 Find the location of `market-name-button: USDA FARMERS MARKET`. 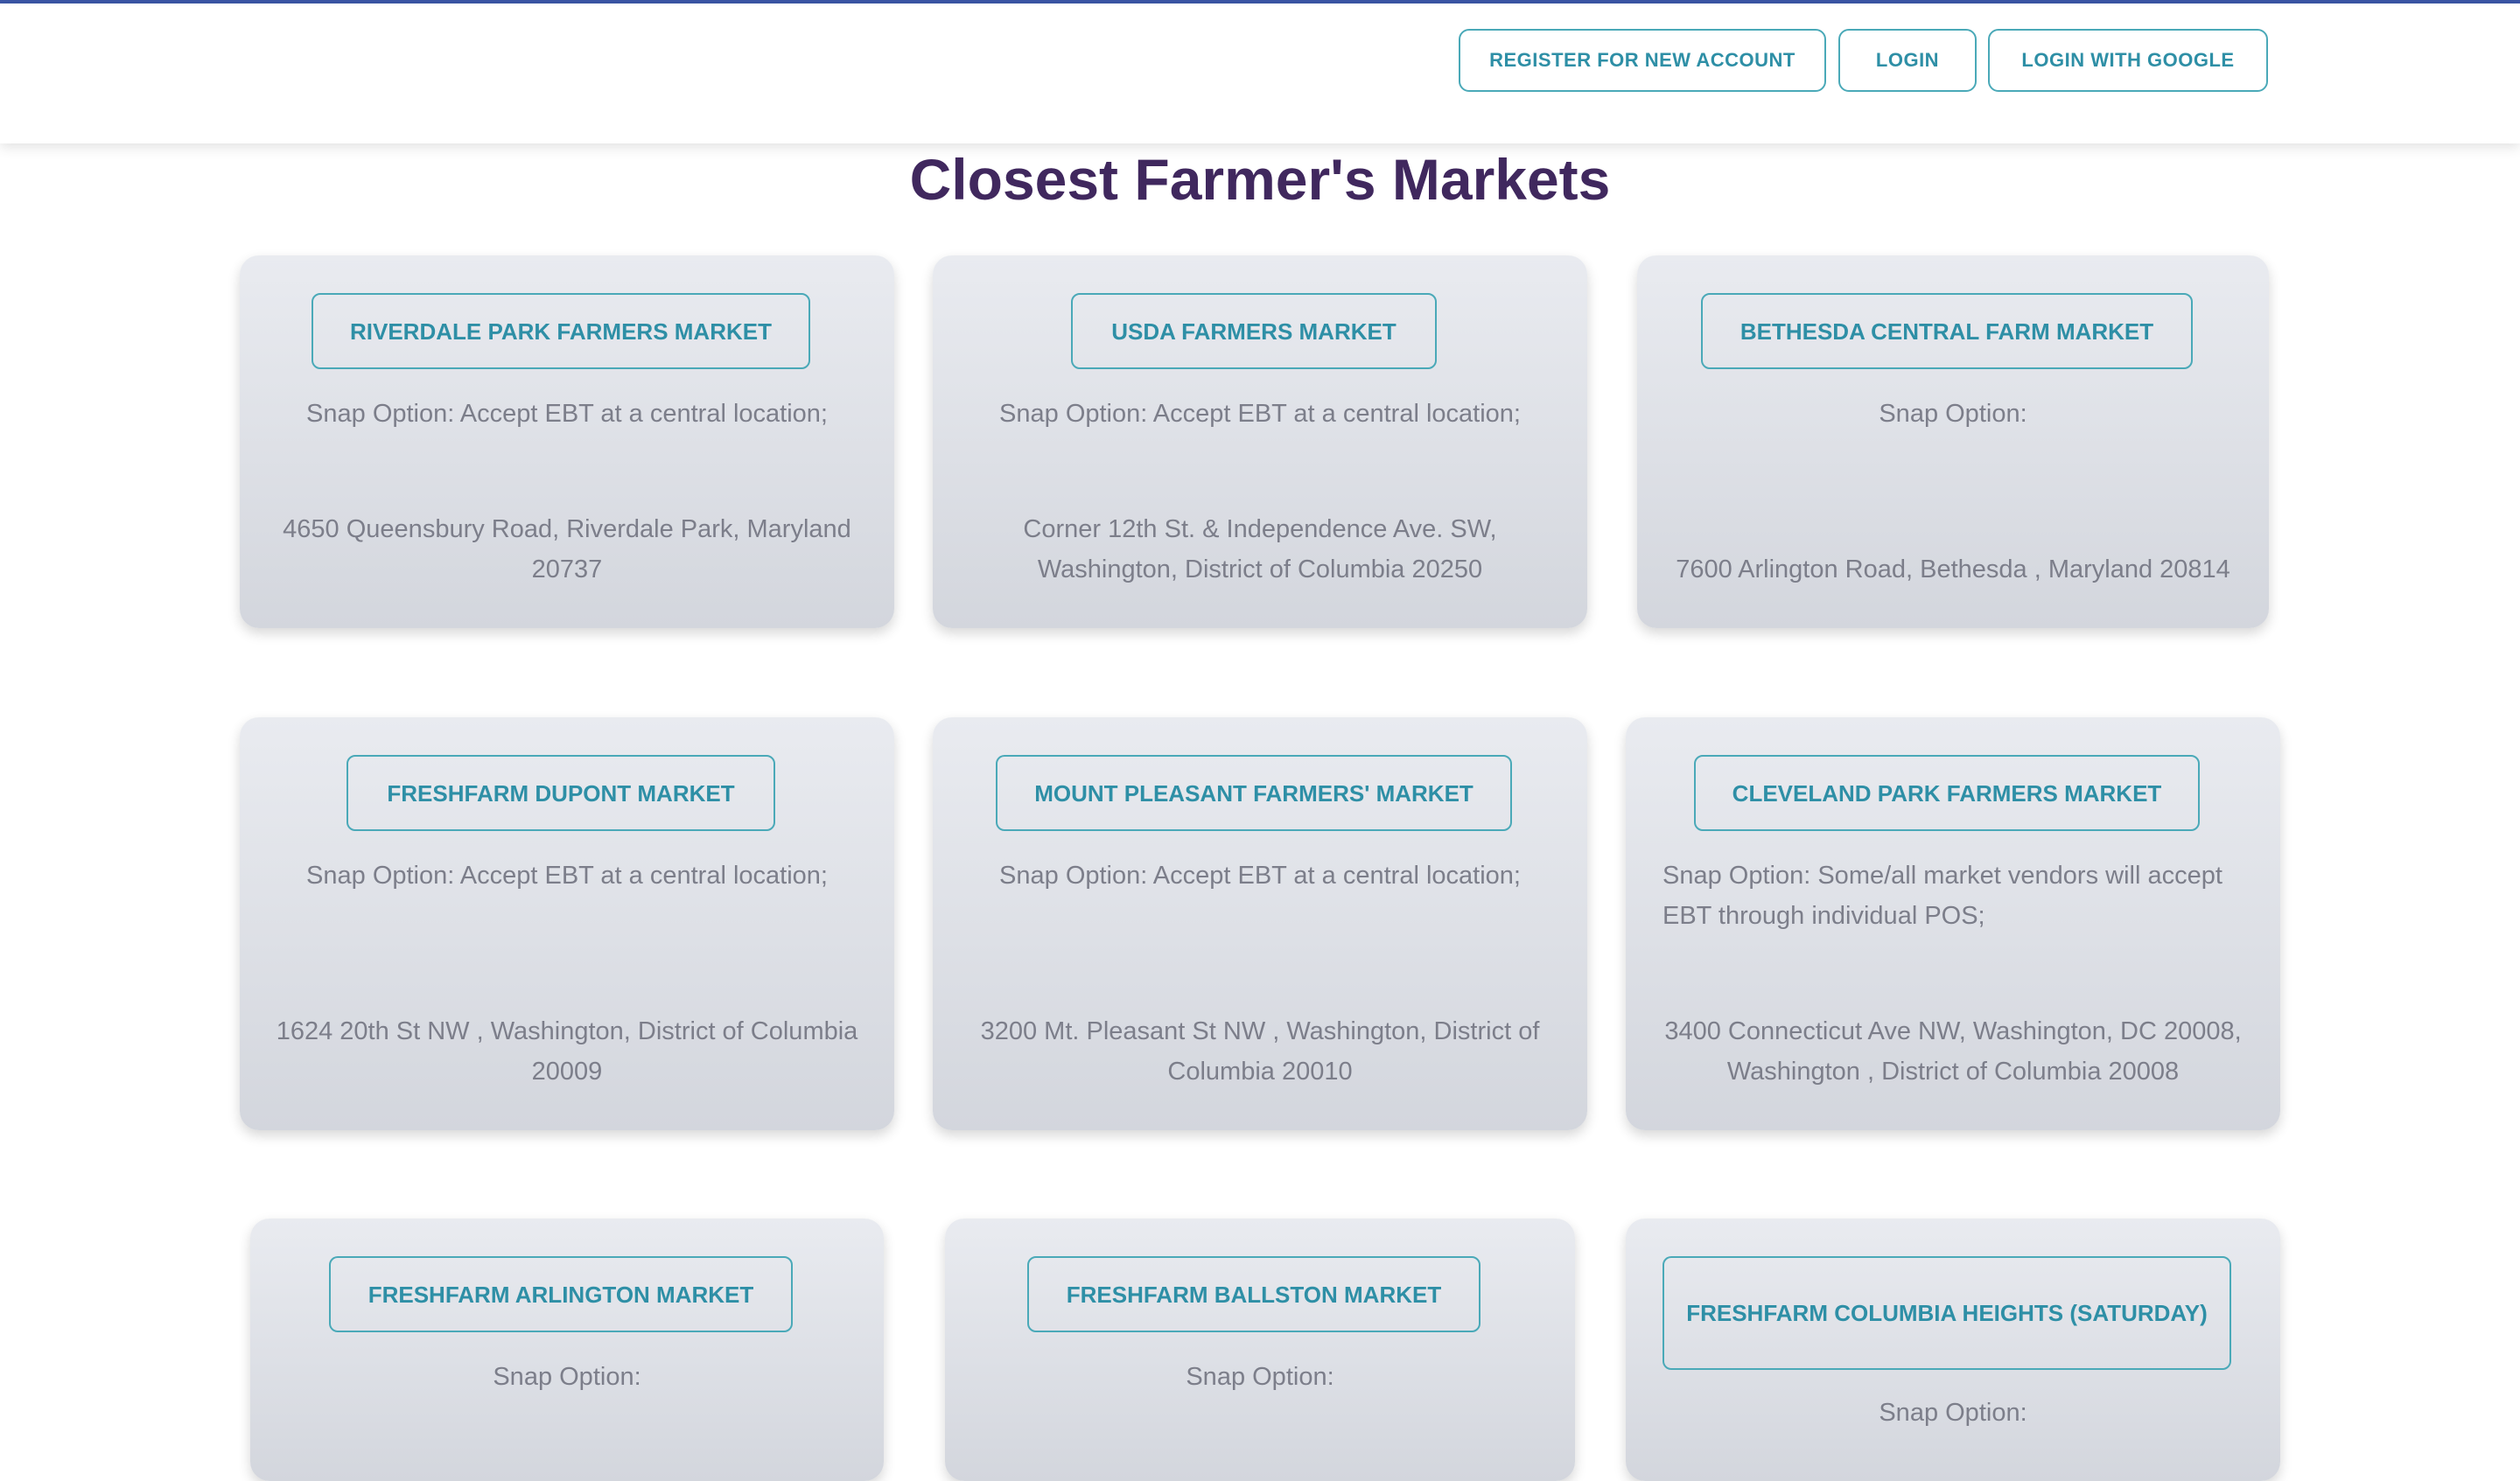

market-name-button: USDA FARMERS MARKET is located at coordinates (1254, 331).